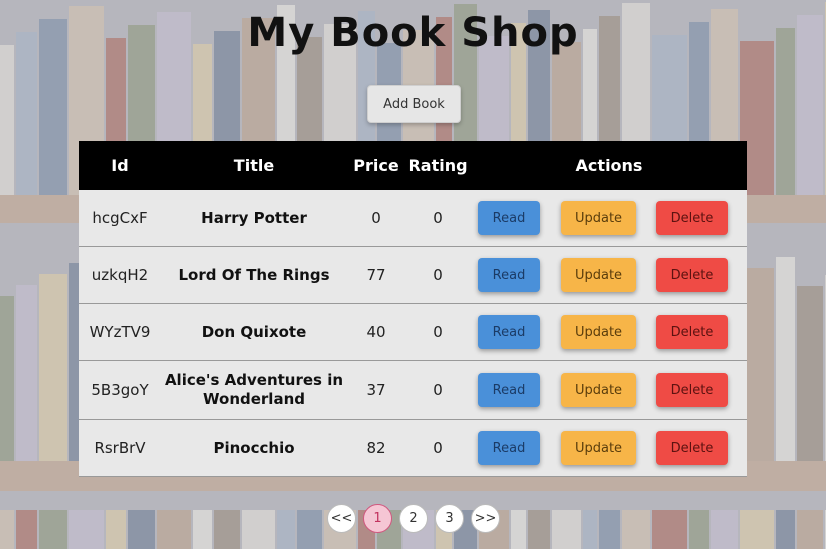  I want to click on next-page-button: >>, so click(485, 518).